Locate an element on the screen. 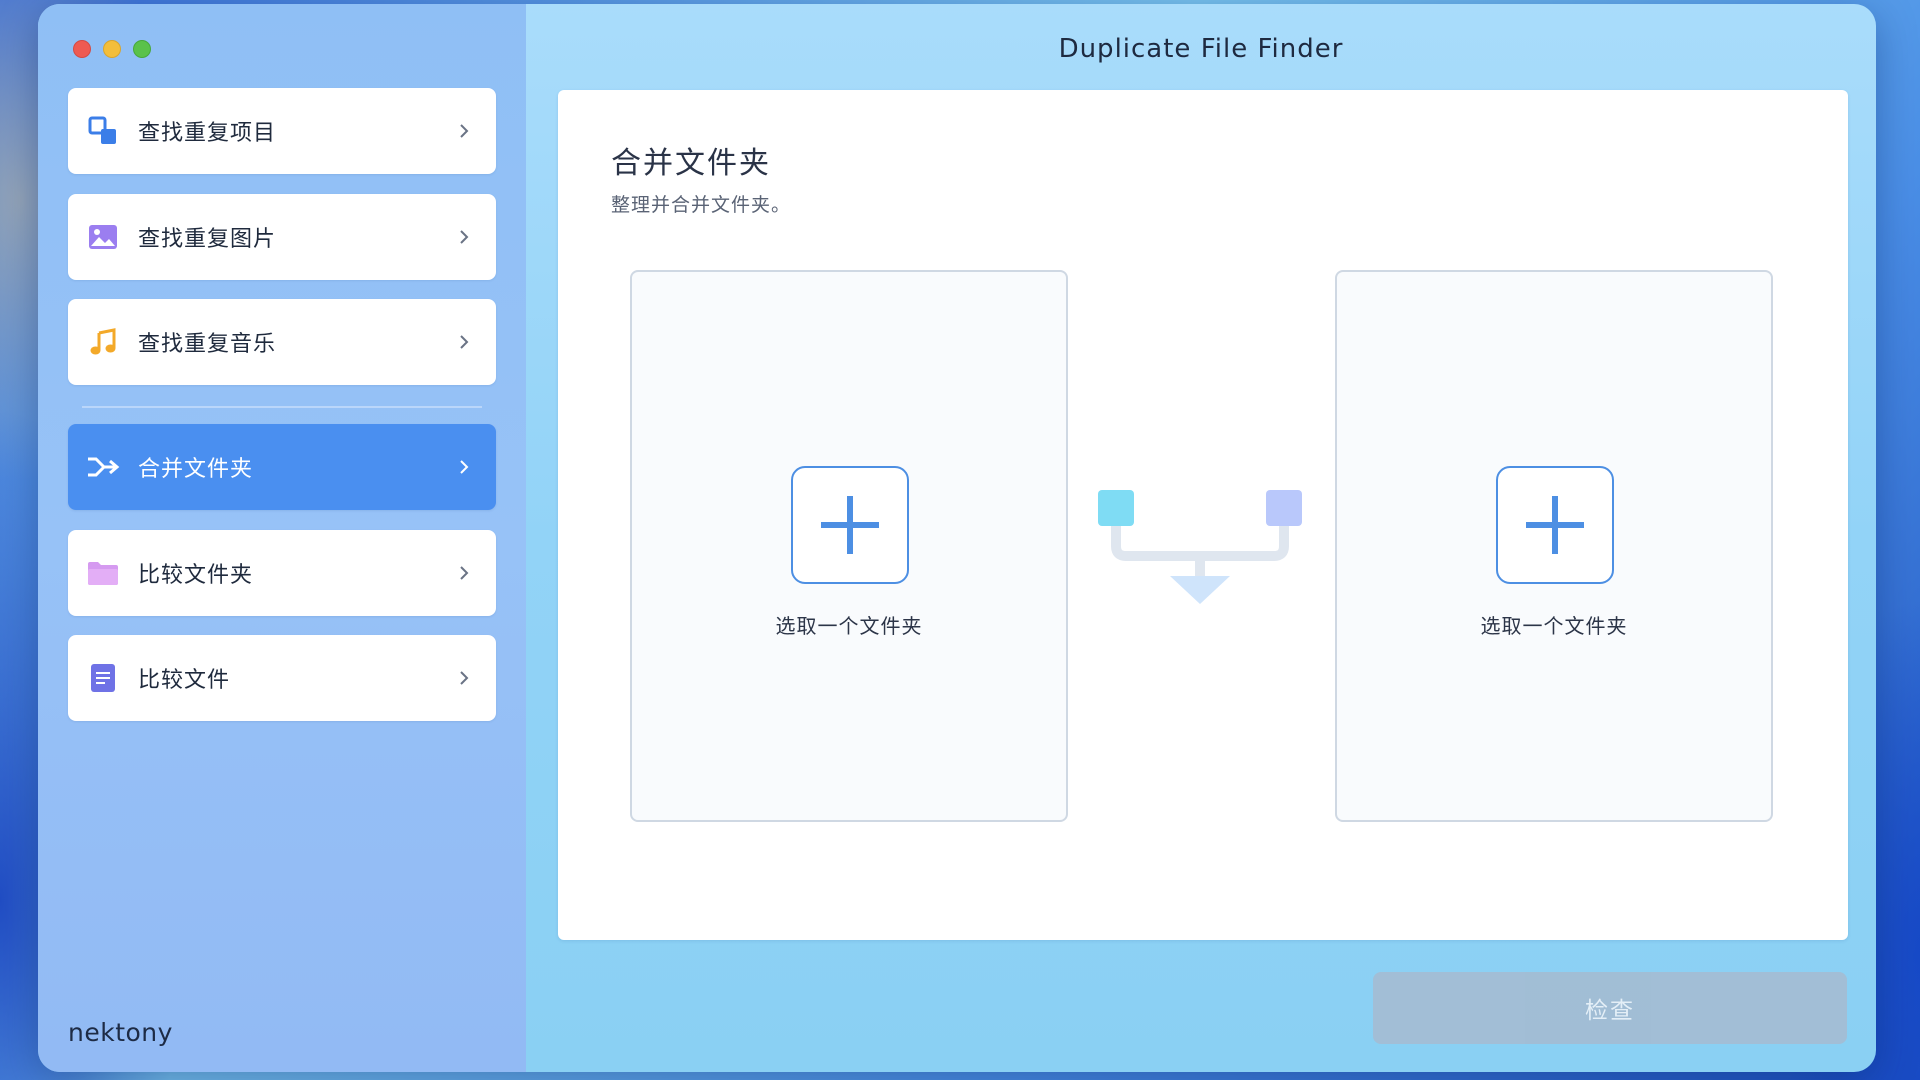  sidebar-item-compare-files: 比较文件 is located at coordinates (282, 678).